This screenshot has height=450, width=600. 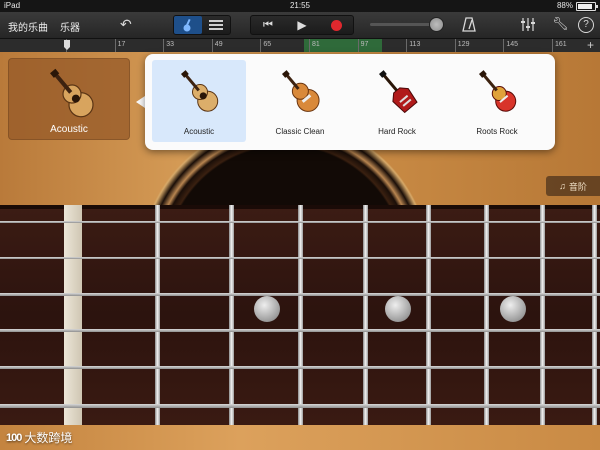 I want to click on ruler-number: 33, so click(x=170, y=44).